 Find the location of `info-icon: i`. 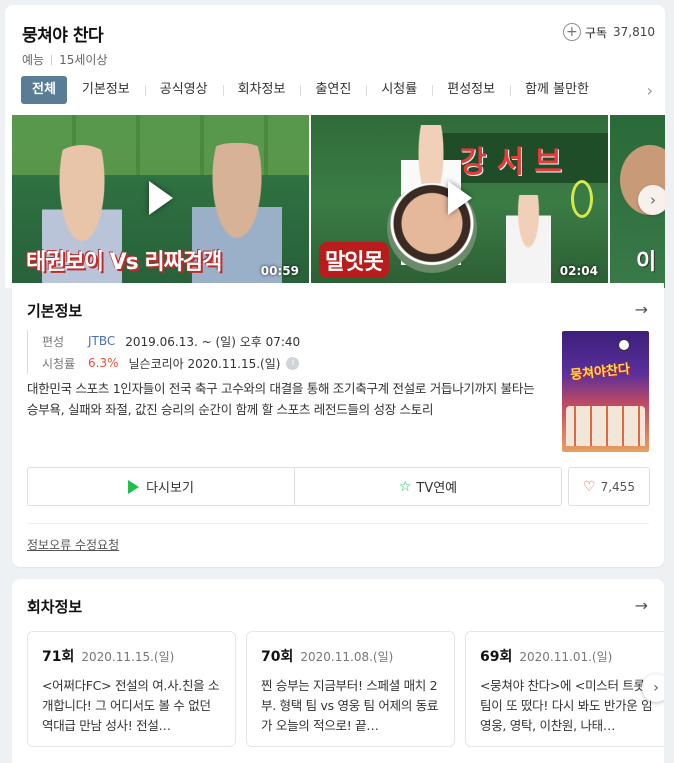

info-icon: i is located at coordinates (293, 363).